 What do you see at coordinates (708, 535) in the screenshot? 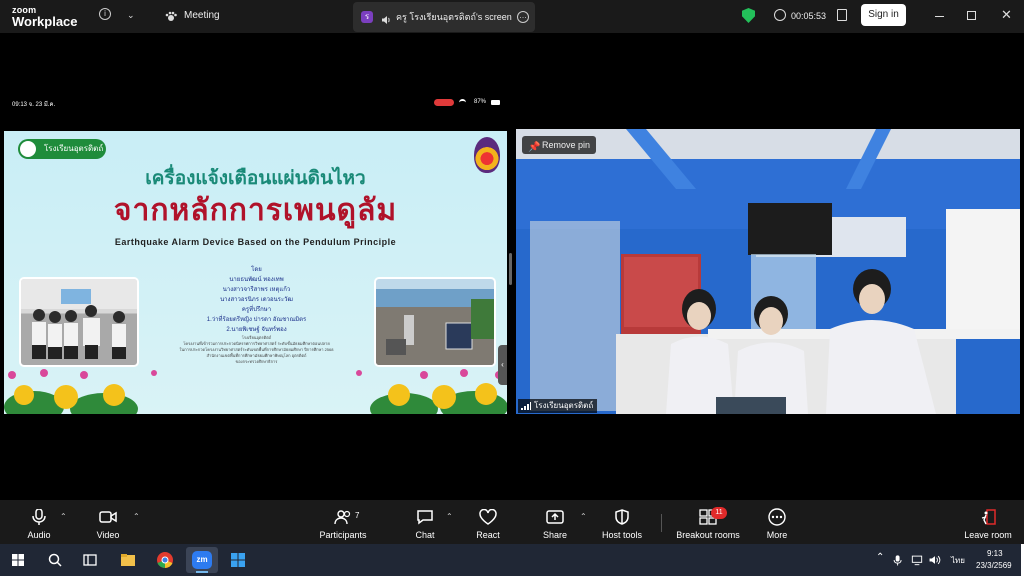
I see `breakout-rooms-label: Breakout rooms` at bounding box center [708, 535].